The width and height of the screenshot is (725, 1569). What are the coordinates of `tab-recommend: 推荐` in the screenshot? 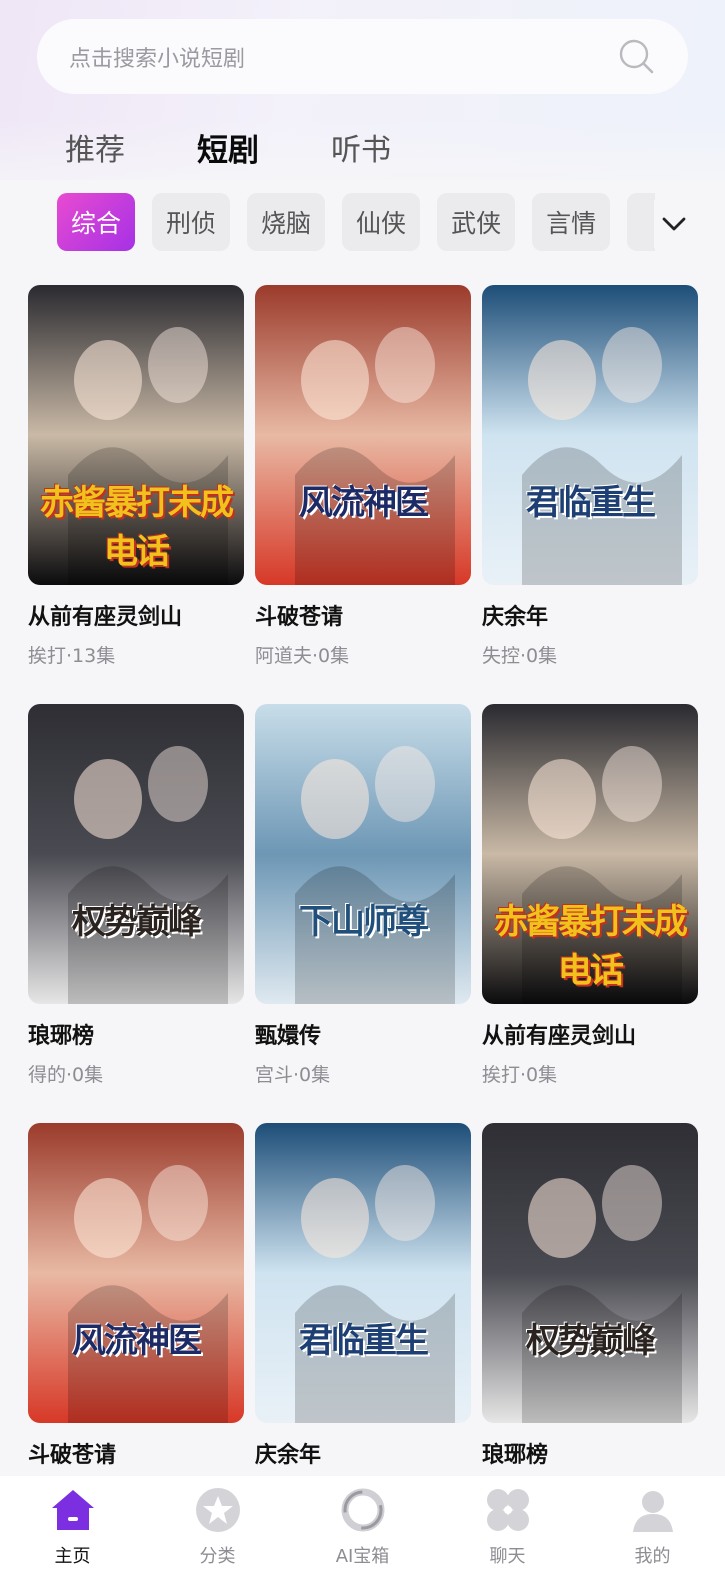 It's located at (95, 147).